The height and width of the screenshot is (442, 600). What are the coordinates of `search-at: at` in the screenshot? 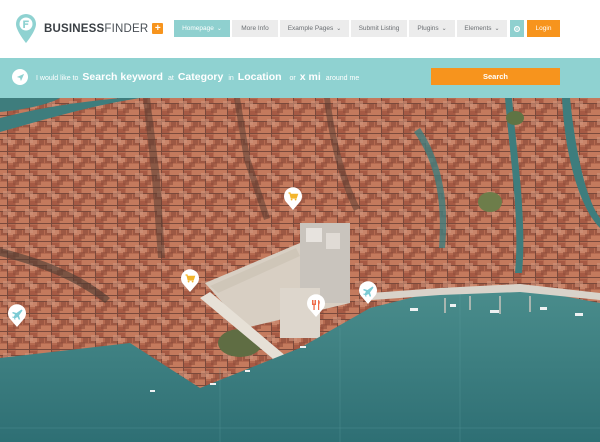 It's located at (170, 78).